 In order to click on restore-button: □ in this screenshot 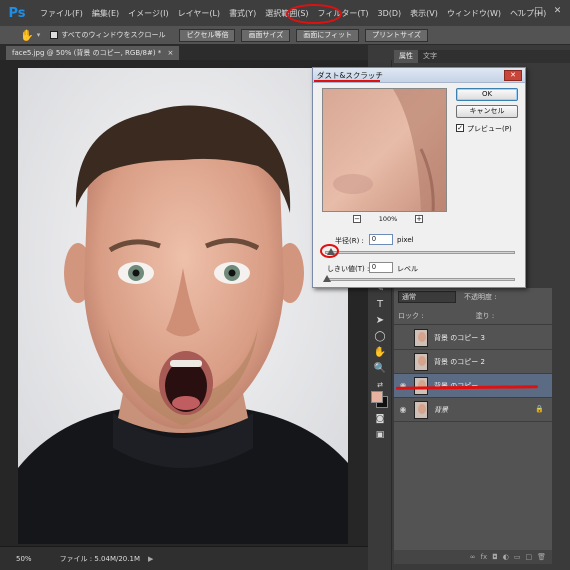, I will do `click(538, 11)`.